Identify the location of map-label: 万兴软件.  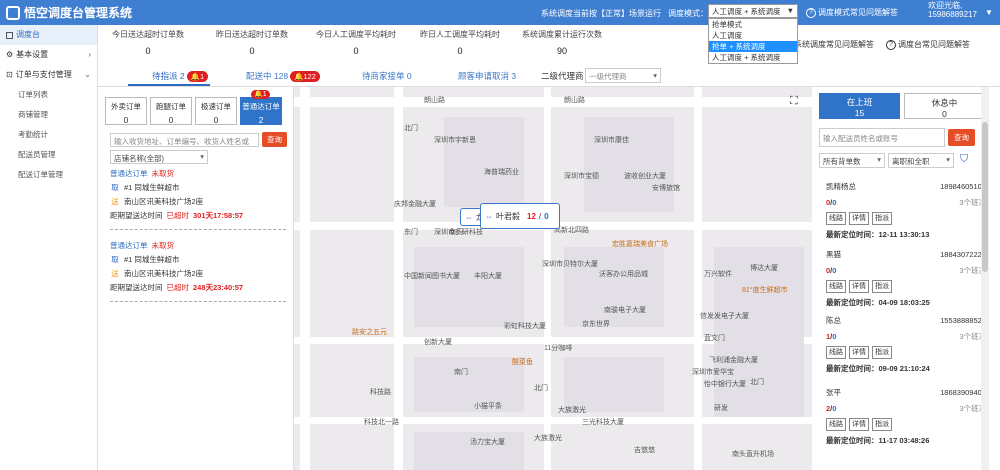
(718, 274).